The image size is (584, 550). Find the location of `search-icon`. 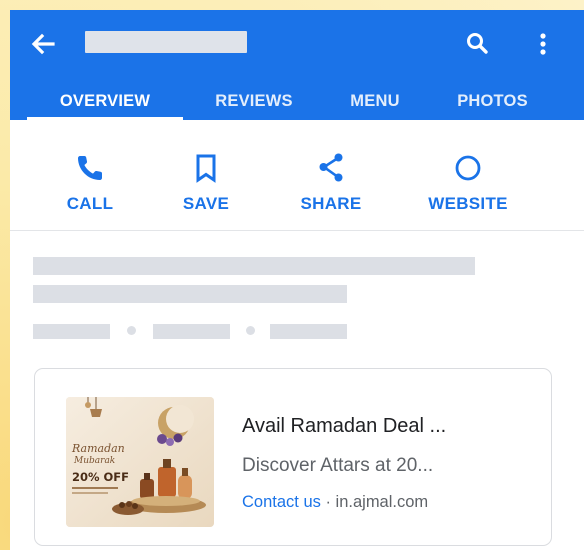

search-icon is located at coordinates (477, 43).